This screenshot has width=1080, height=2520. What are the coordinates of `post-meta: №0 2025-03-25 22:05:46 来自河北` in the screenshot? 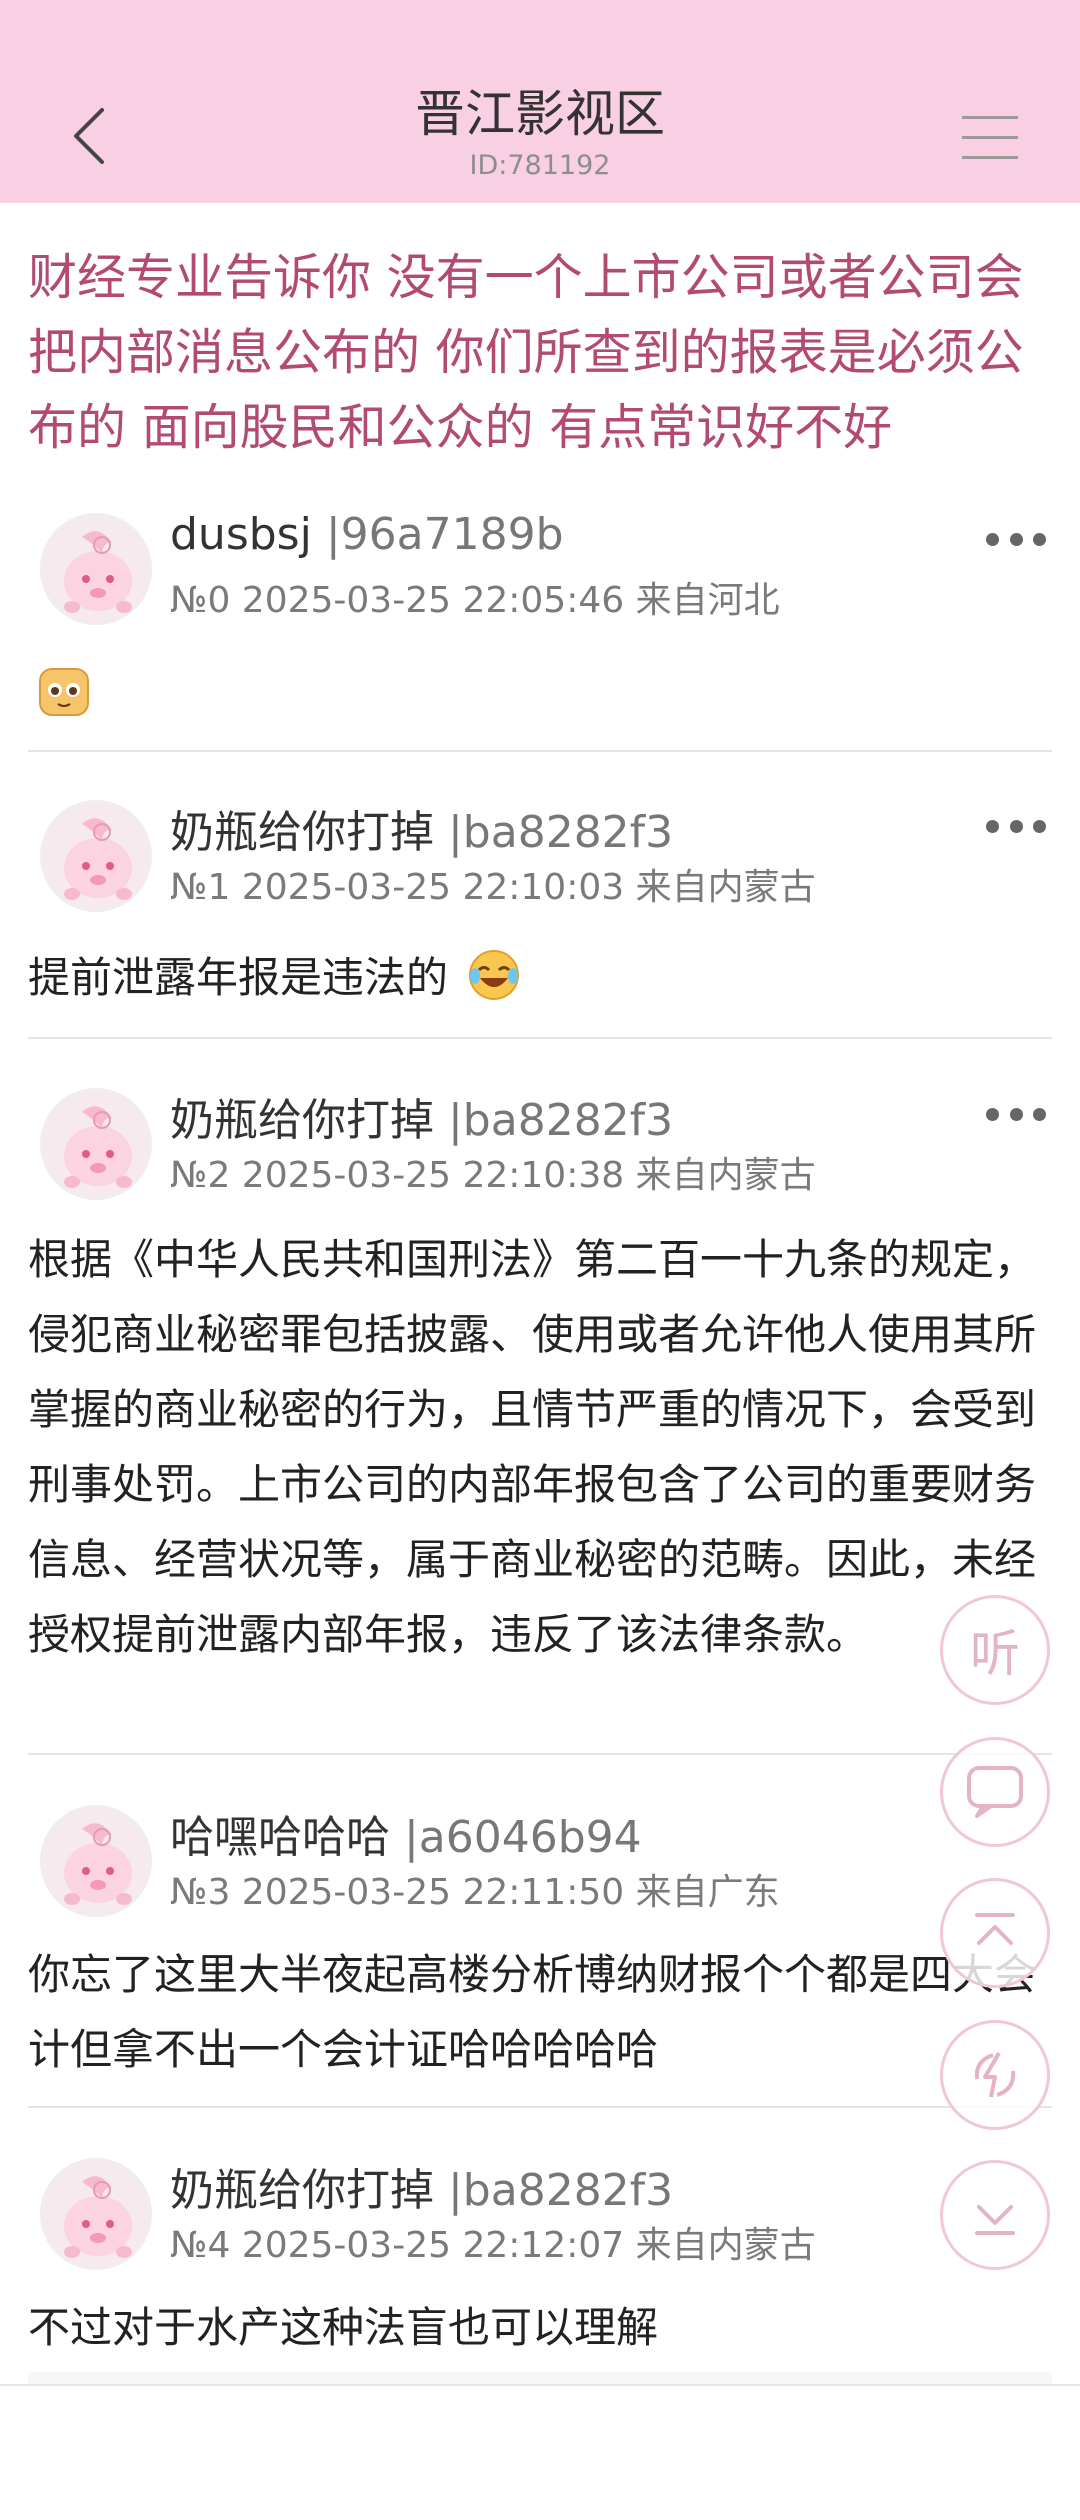 It's located at (475, 600).